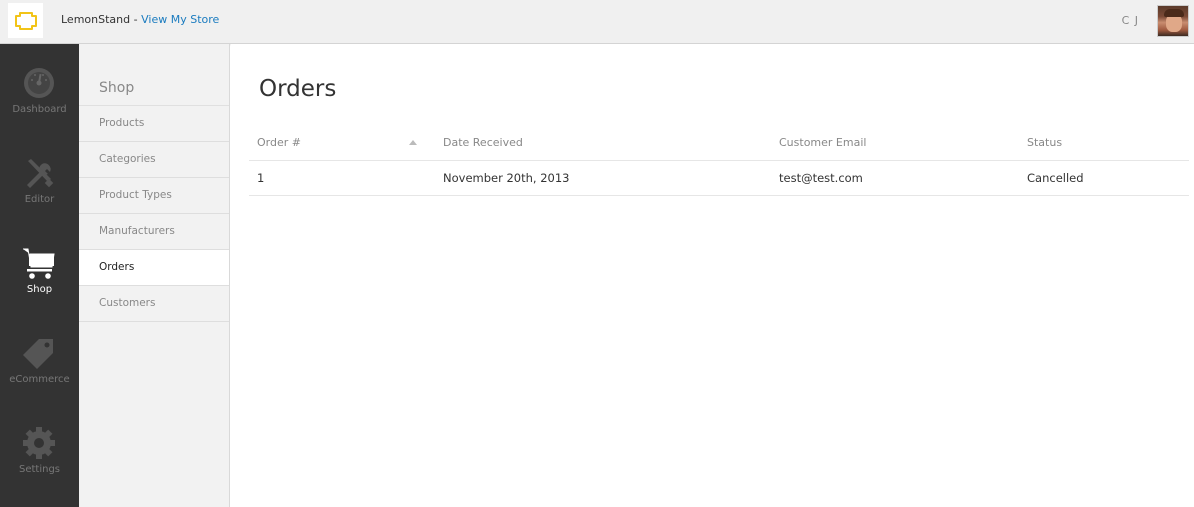 This screenshot has height=507, width=1194. I want to click on avatar, so click(1173, 21).